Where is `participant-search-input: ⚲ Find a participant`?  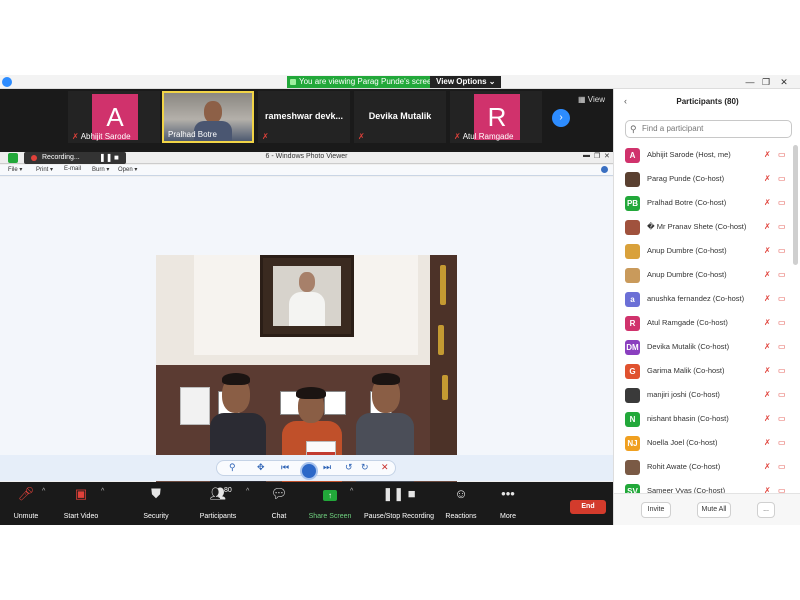 participant-search-input: ⚲ Find a participant is located at coordinates (708, 129).